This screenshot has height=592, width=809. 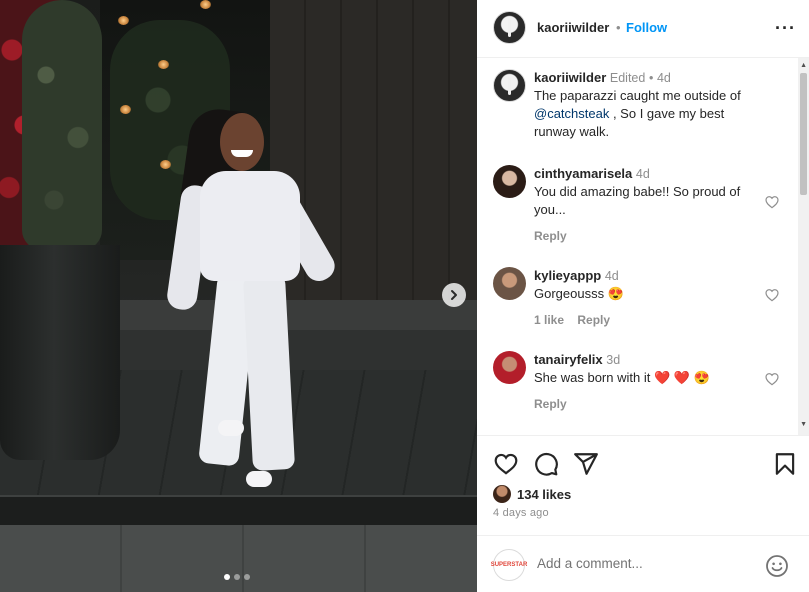 I want to click on carousel-indicator, so click(x=237, y=577).